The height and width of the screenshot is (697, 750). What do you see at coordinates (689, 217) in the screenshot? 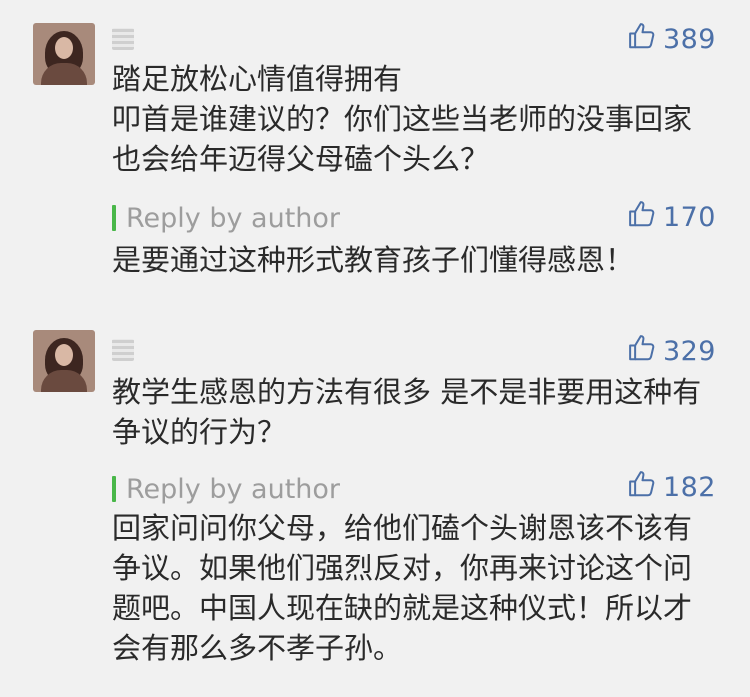
I see `reply-like-count: 170` at bounding box center [689, 217].